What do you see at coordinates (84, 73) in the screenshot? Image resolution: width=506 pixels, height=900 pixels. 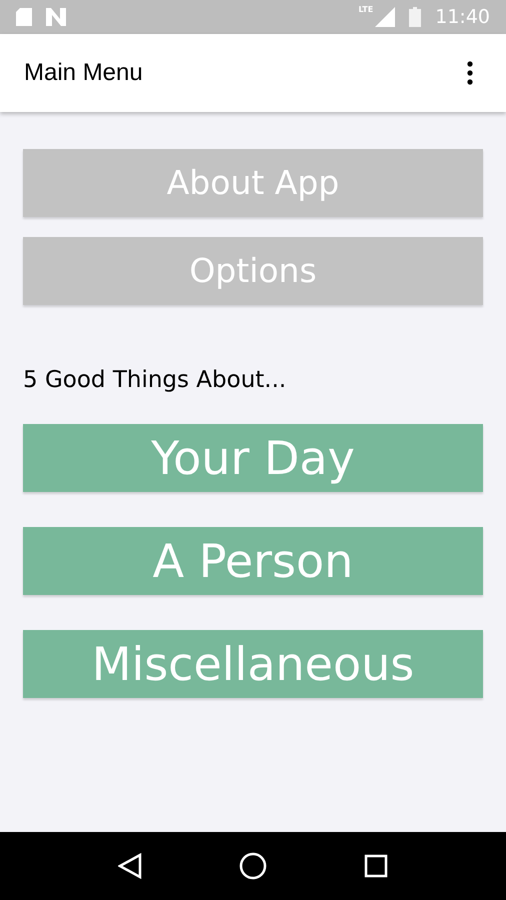 I see `app-bar-title: Main Menu` at bounding box center [84, 73].